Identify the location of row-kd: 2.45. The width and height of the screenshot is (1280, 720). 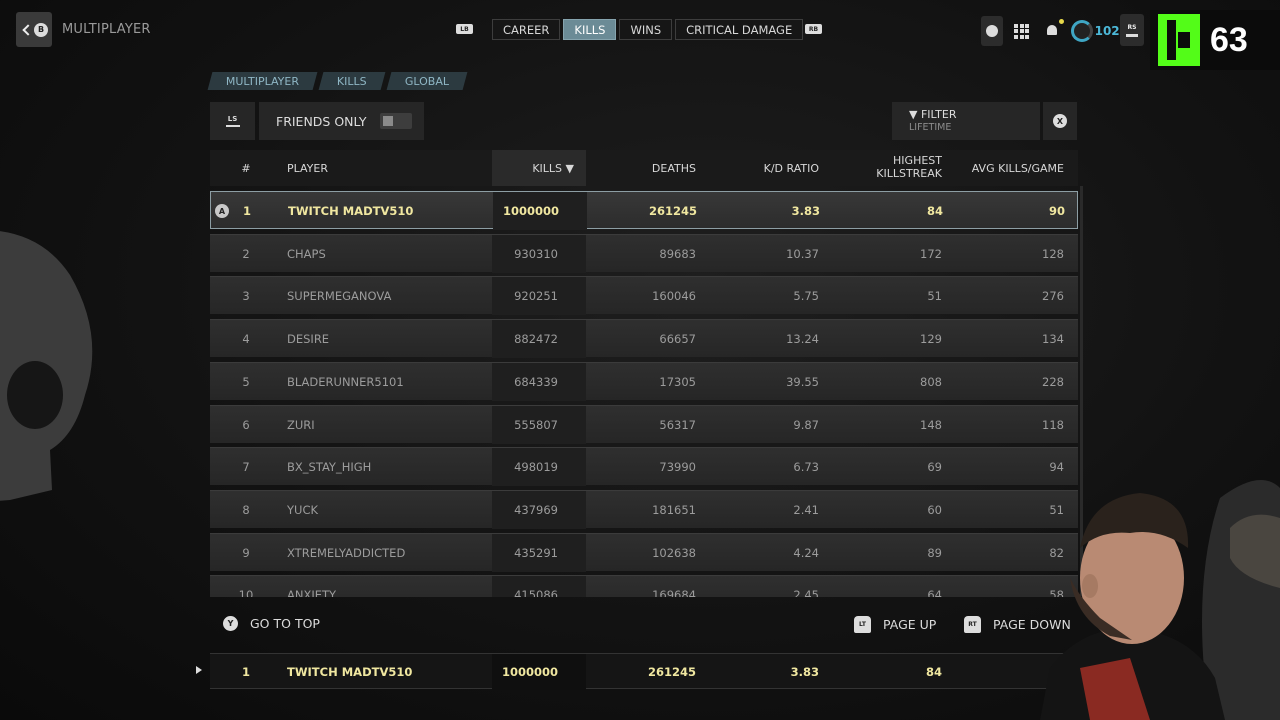
(806, 592).